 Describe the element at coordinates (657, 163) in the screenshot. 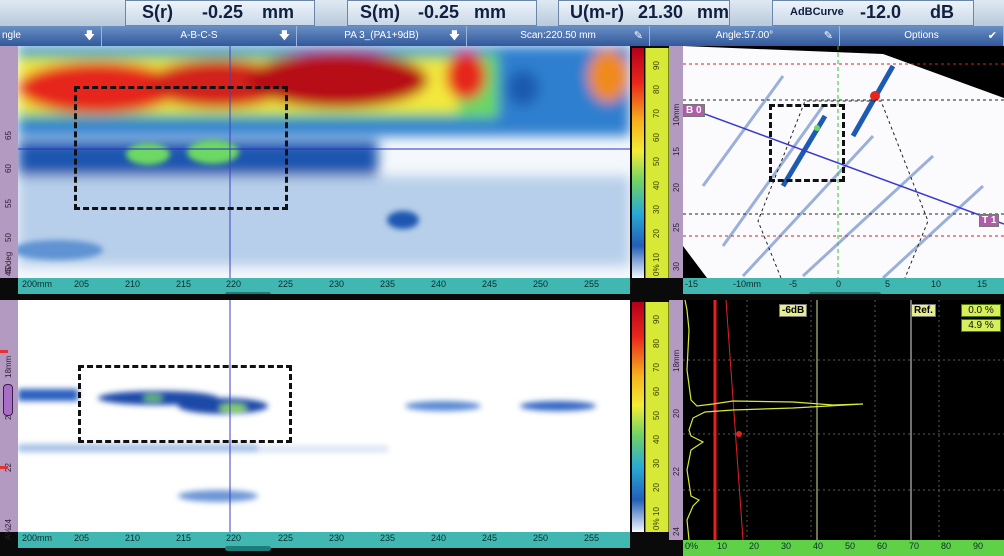

I see `gate-gauge-top: 90 80 70 60 50 40 30 20 10 0%` at that location.